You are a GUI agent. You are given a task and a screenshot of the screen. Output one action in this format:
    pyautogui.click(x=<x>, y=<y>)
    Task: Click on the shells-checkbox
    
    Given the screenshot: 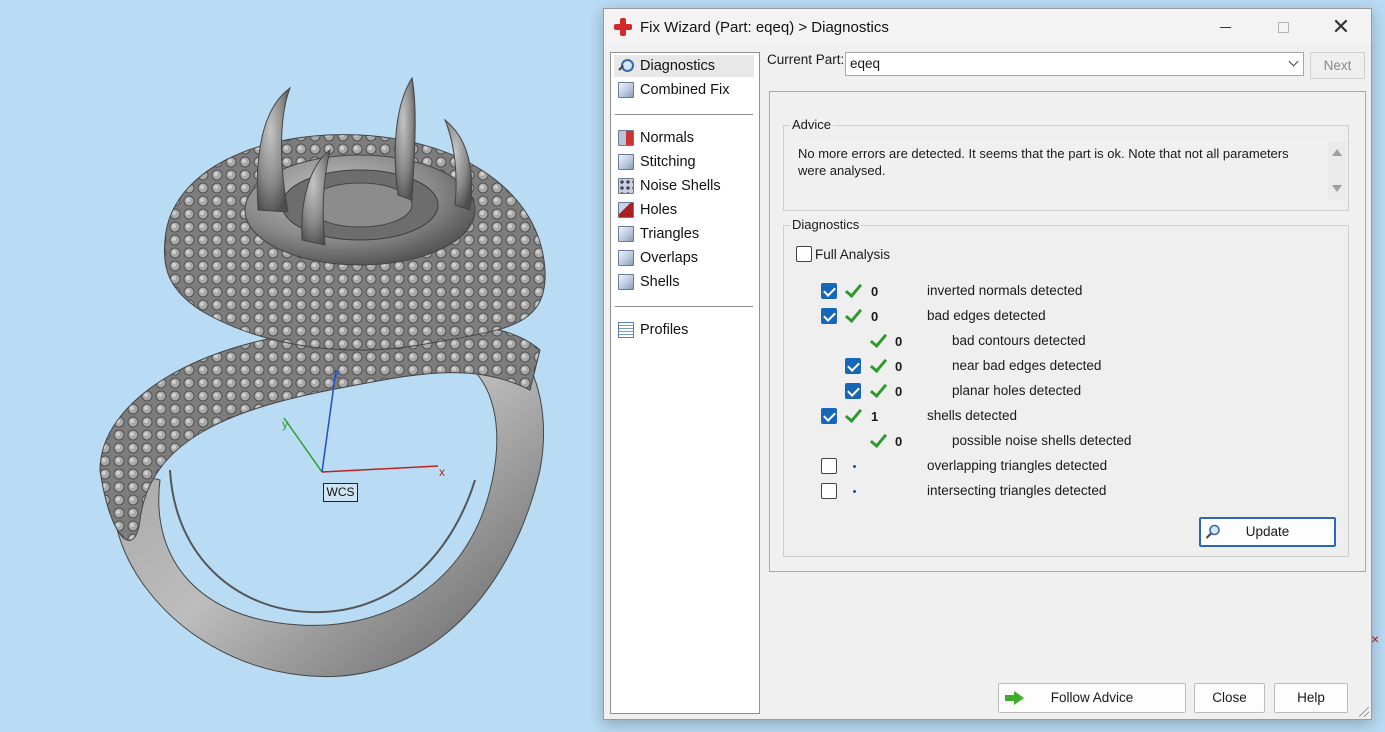 What is the action you would take?
    pyautogui.click(x=829, y=416)
    